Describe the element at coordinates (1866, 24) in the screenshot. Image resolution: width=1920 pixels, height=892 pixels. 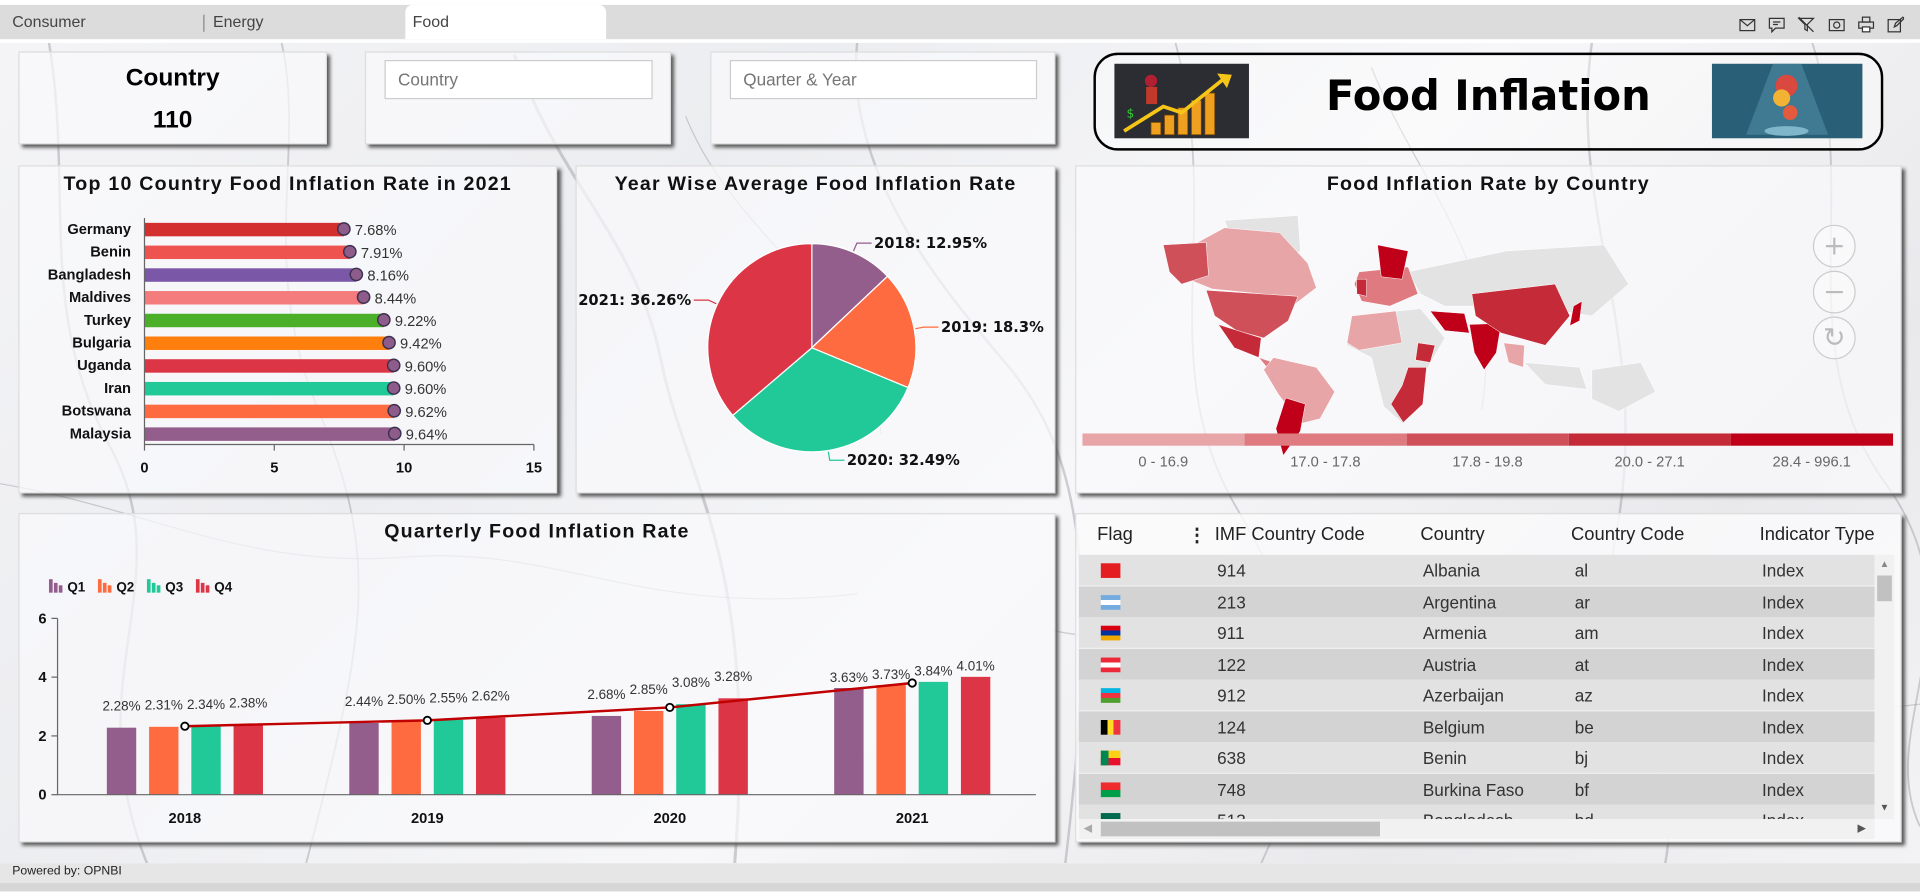
I see `print-icon` at that location.